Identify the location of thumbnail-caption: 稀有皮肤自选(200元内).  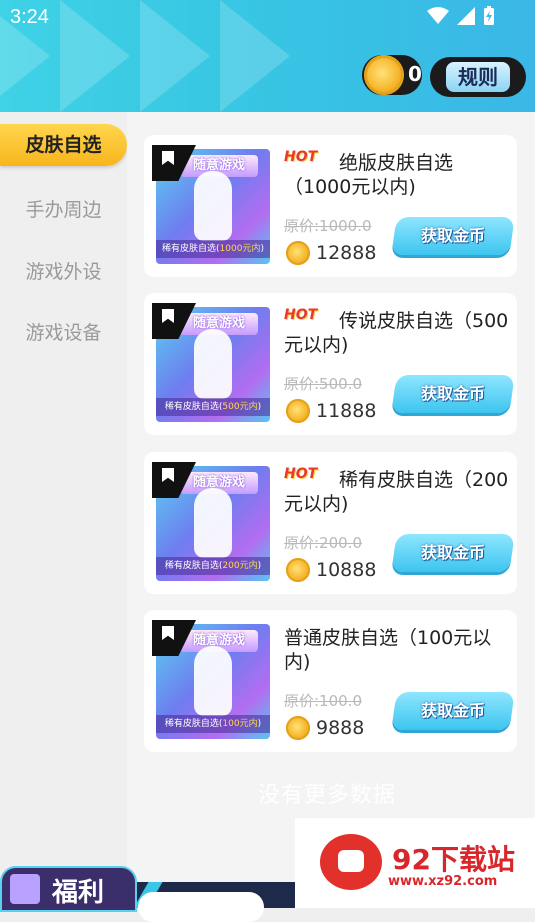
(213, 566).